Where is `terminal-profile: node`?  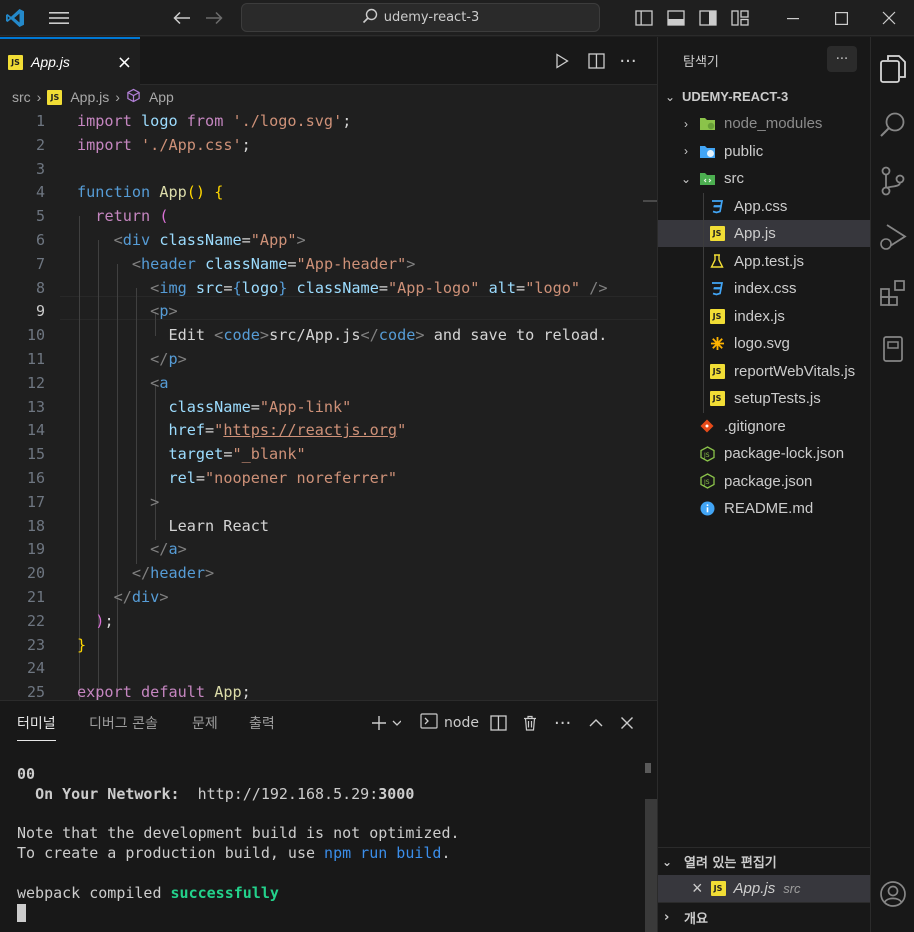 terminal-profile: node is located at coordinates (449, 723).